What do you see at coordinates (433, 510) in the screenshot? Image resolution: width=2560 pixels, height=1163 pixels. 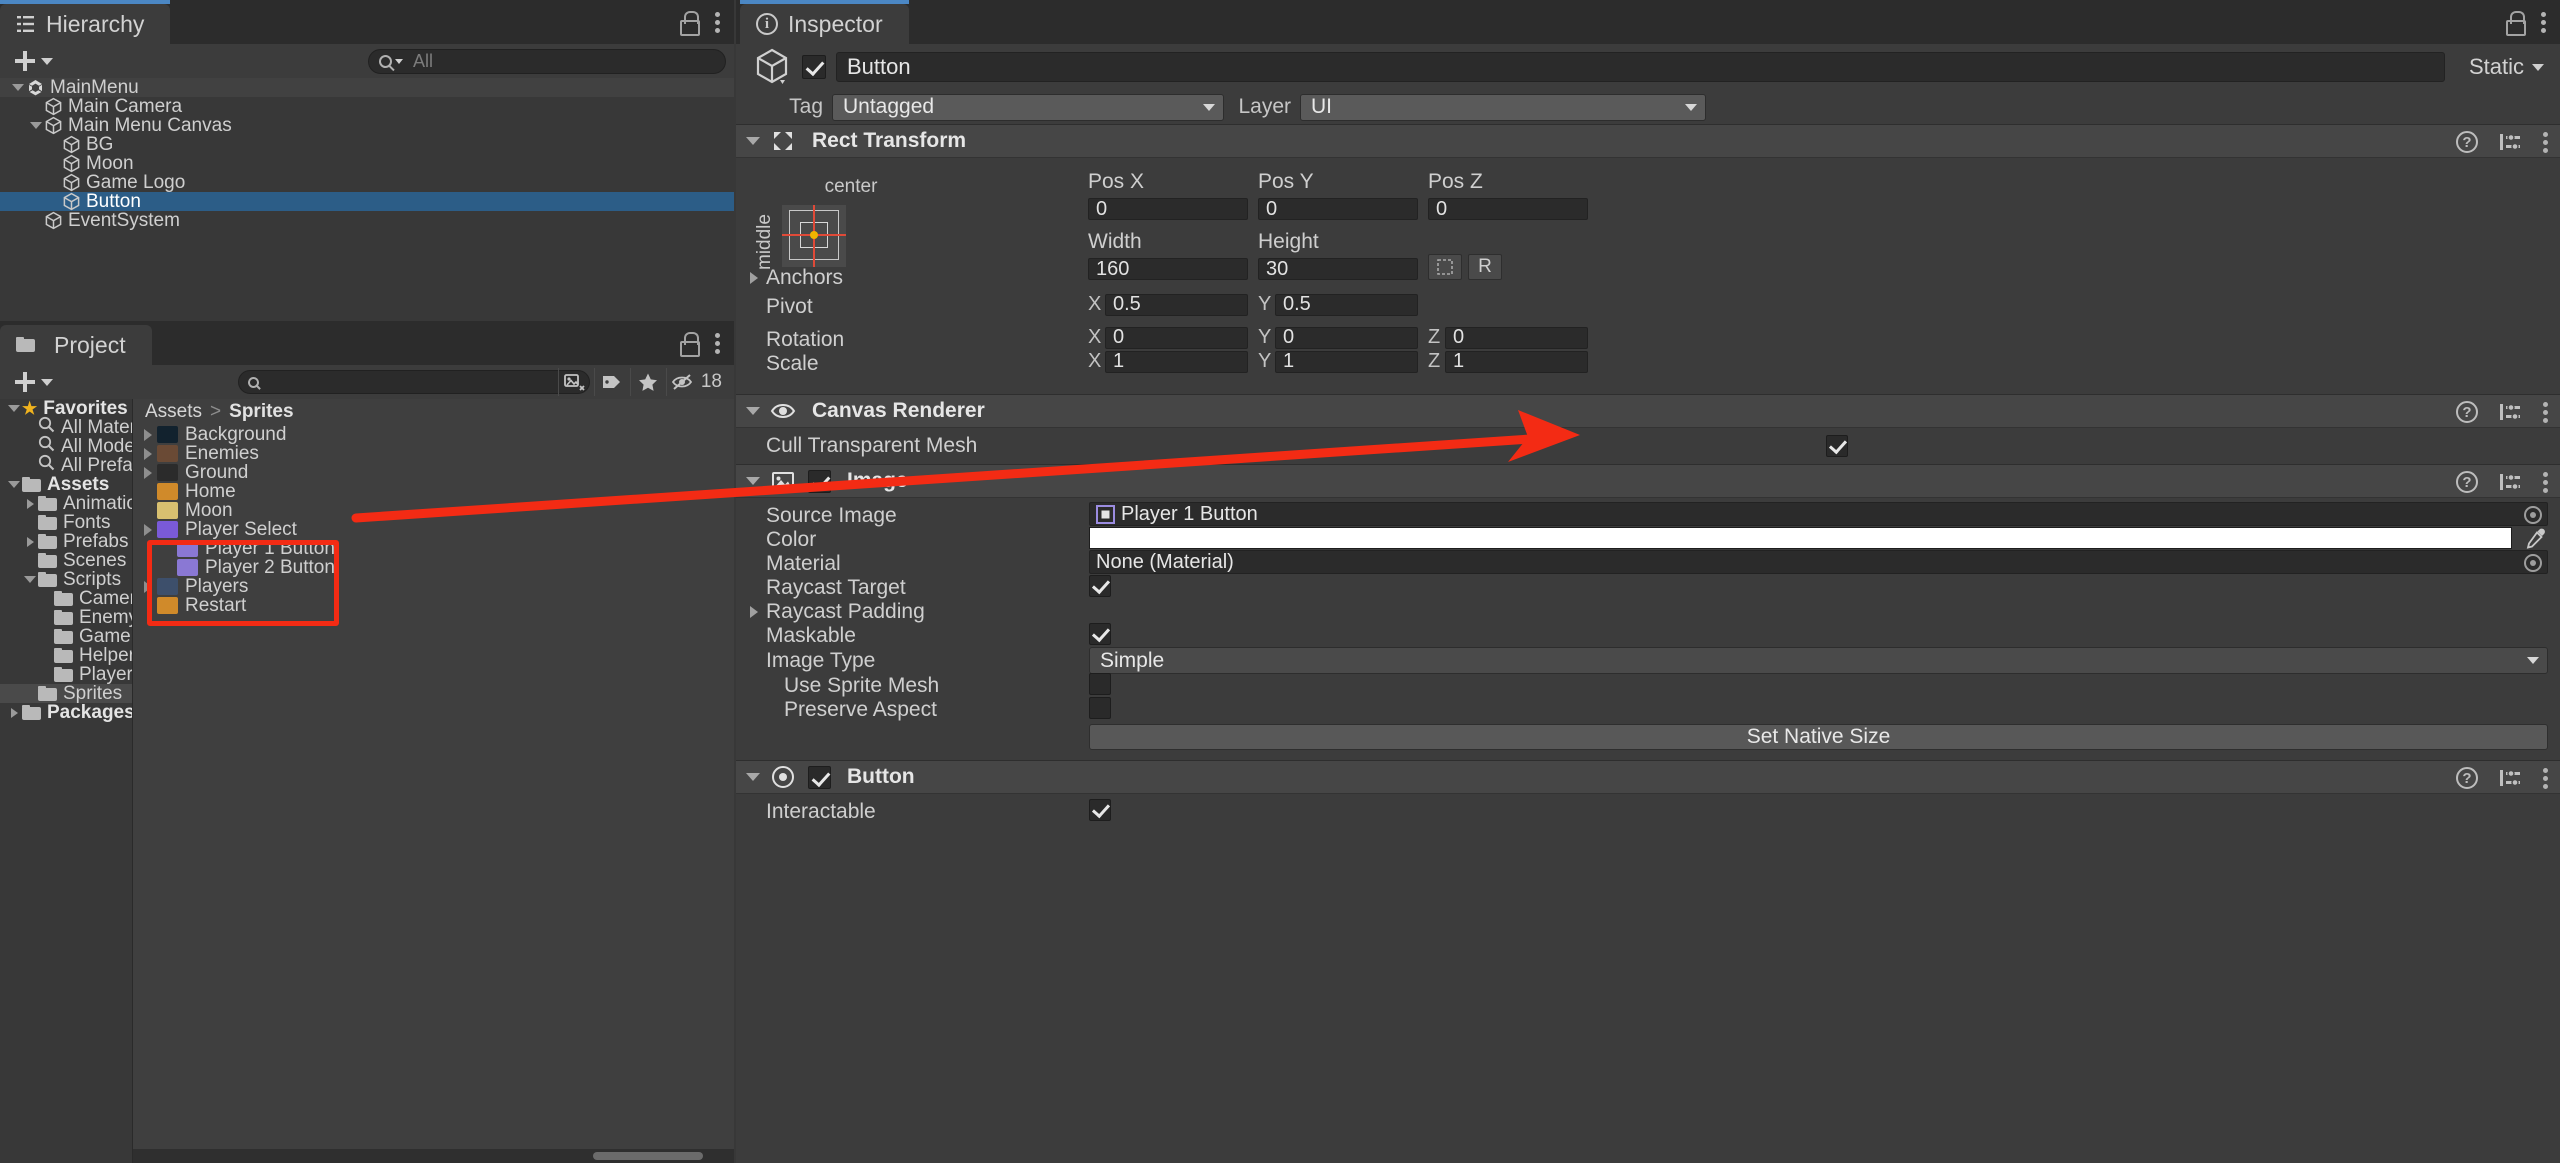 I see `asset-item-moon: Moon` at bounding box center [433, 510].